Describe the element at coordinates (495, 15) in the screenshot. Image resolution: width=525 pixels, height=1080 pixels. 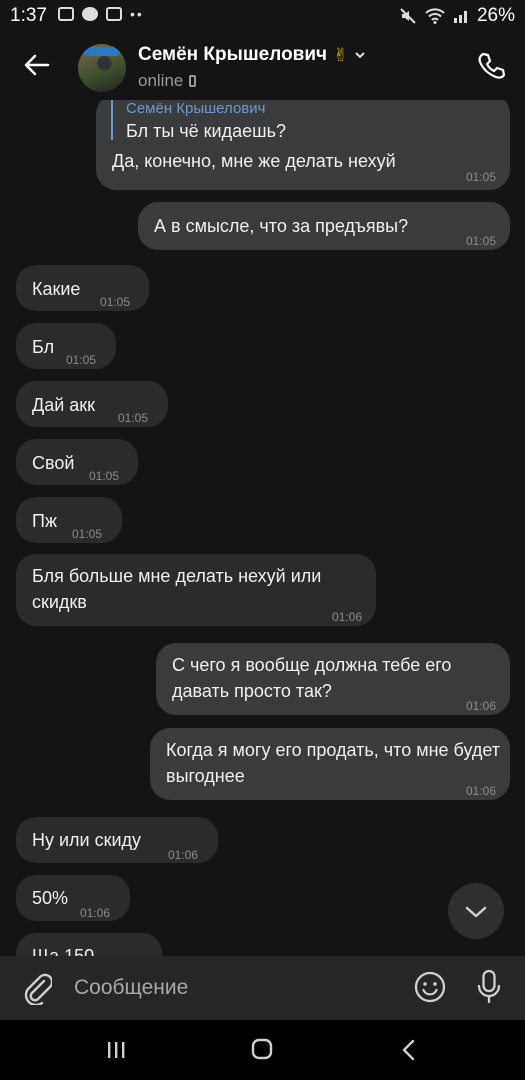
I see `battery-level: 26%` at that location.